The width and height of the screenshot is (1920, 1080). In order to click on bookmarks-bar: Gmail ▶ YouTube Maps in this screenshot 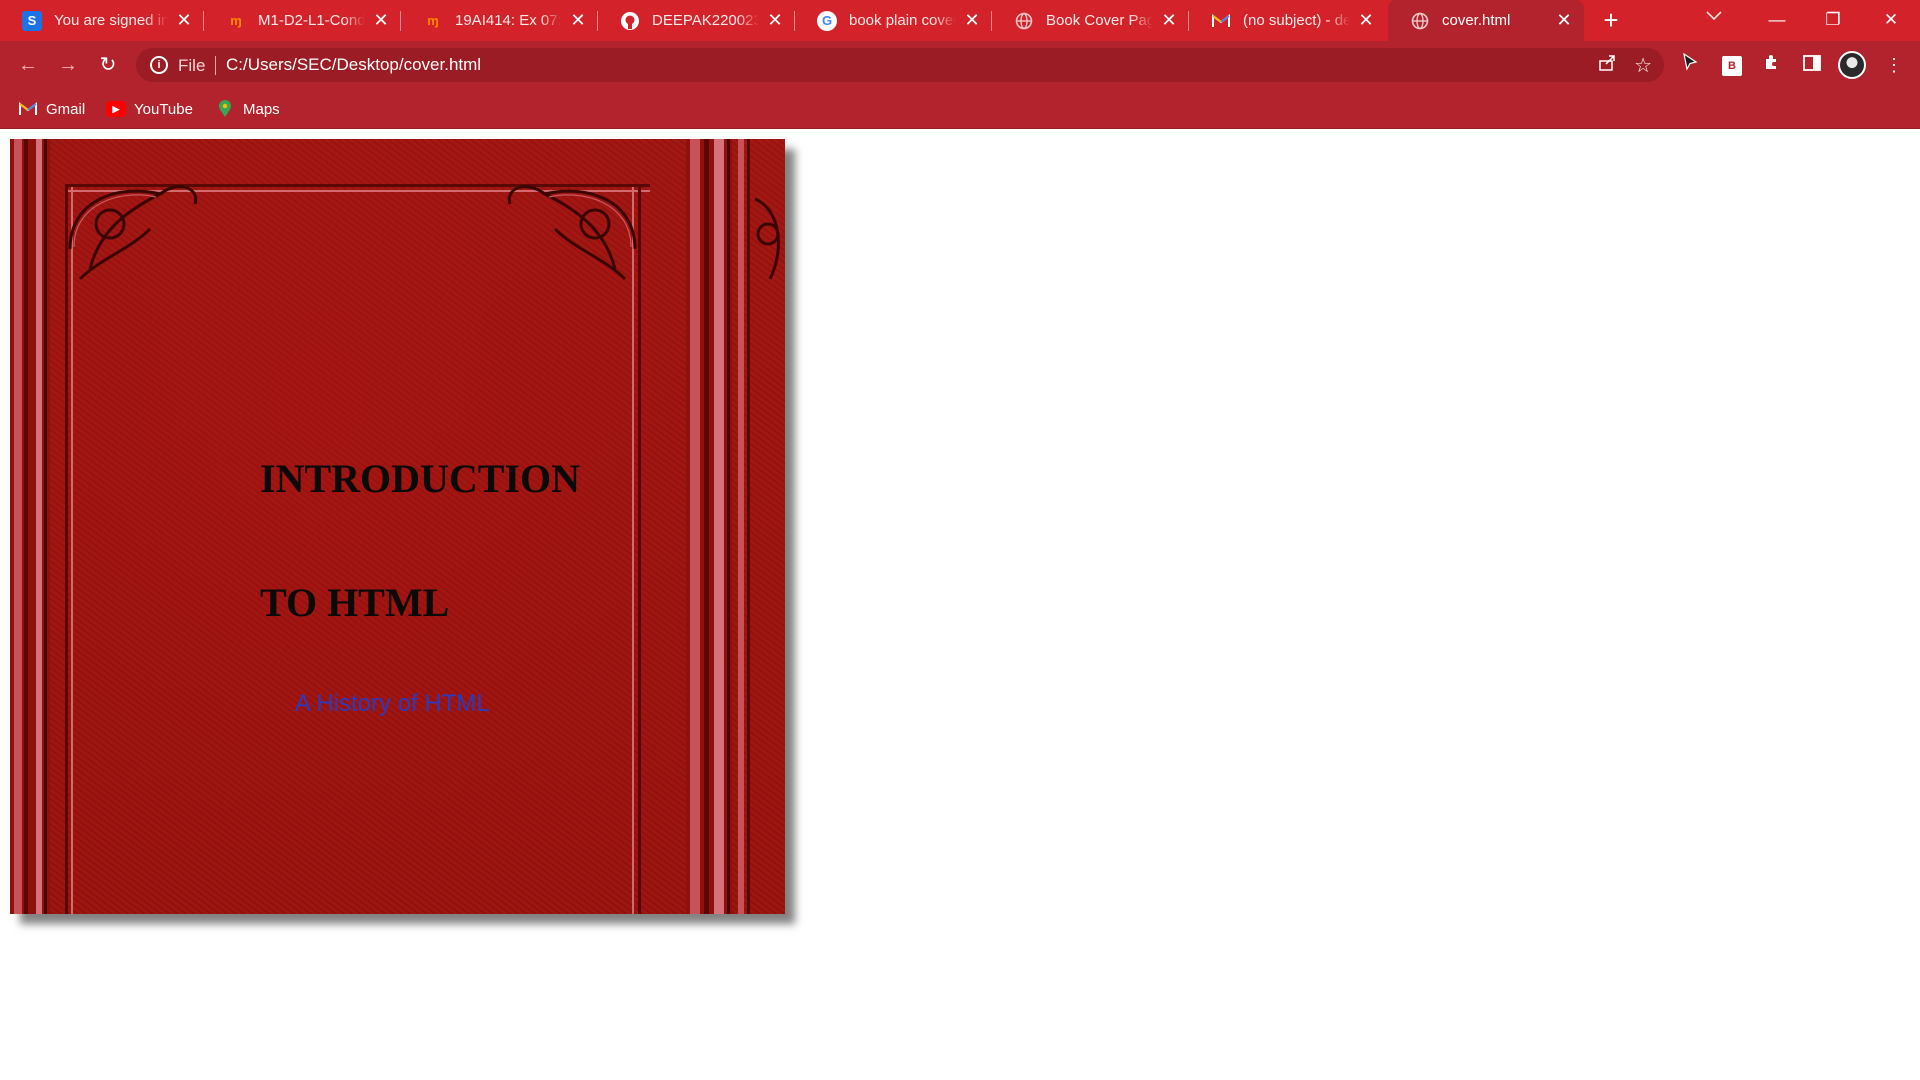, I will do `click(960, 109)`.